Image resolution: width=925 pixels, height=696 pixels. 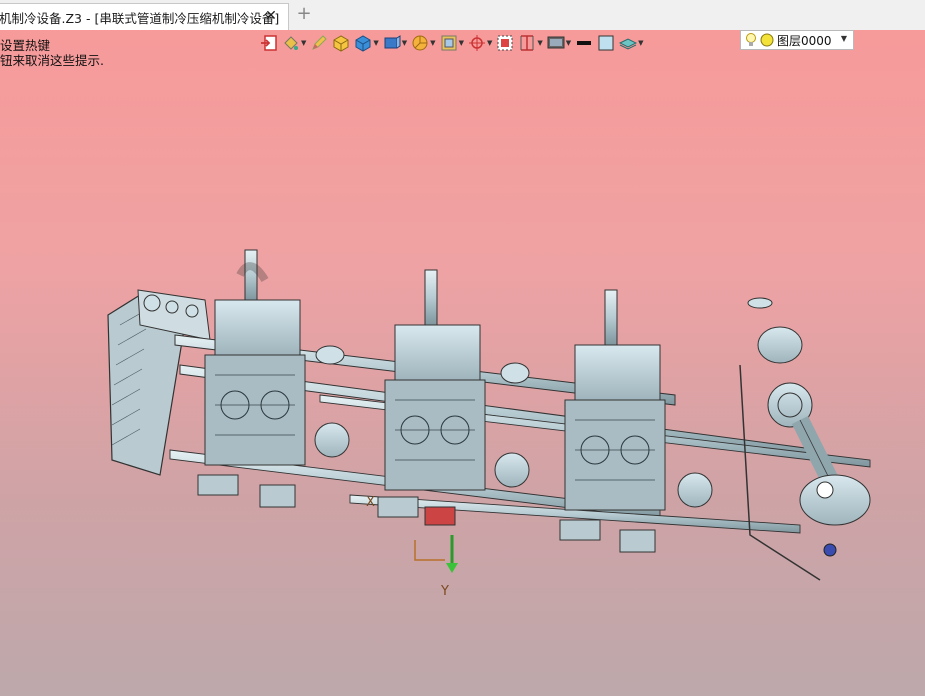 I want to click on view-cube-button: ▼, so click(x=395, y=43).